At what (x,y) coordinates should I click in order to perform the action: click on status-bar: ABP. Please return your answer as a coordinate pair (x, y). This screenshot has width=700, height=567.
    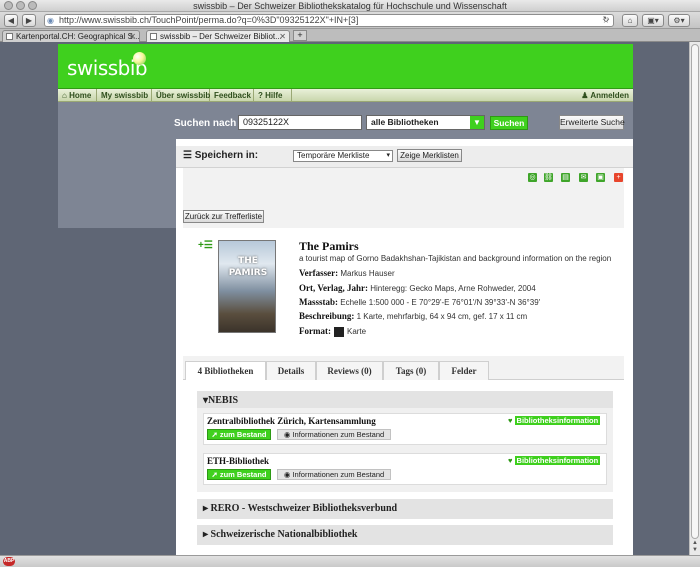
    Looking at the image, I should click on (350, 561).